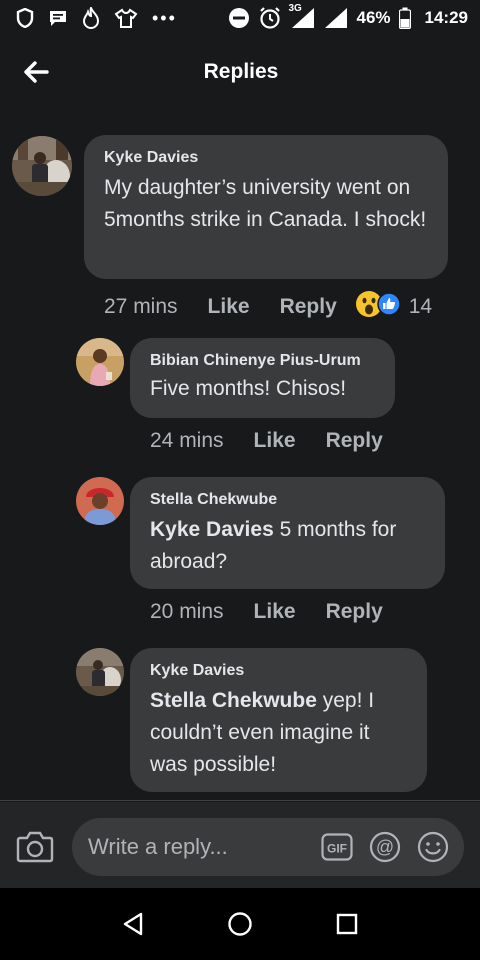 Image resolution: width=480 pixels, height=960 pixels. I want to click on comment-text: Five months! Chisos!, so click(248, 388).